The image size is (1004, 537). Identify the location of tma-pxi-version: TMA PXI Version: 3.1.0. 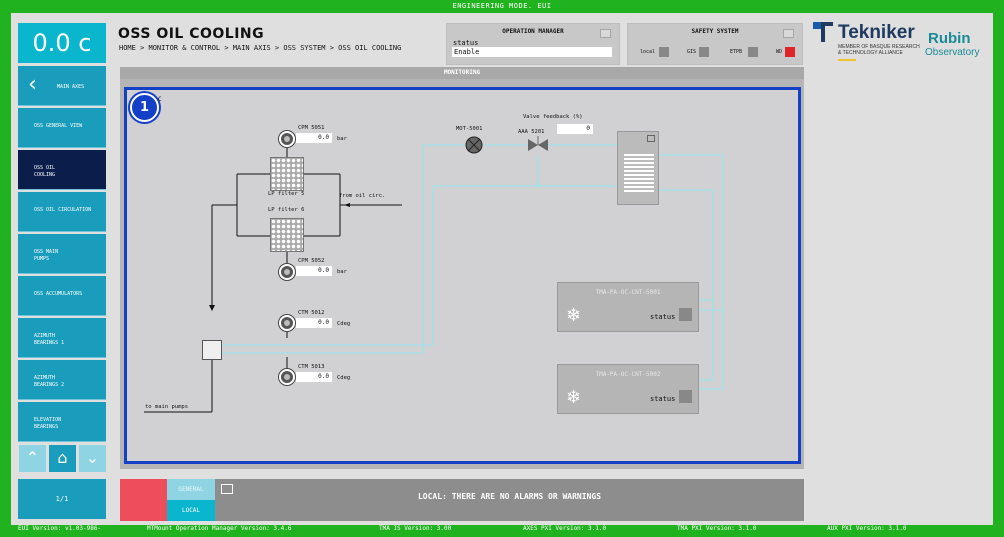
(717, 528).